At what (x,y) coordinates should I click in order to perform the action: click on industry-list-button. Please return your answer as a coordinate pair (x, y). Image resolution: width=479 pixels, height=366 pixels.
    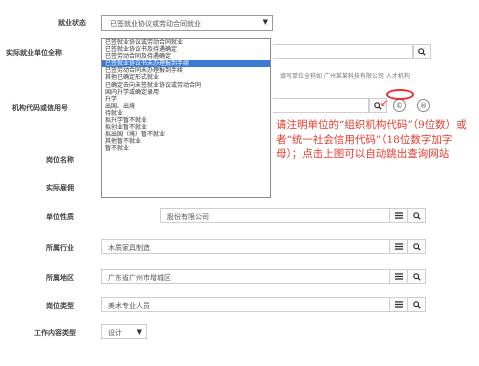
    Looking at the image, I should click on (399, 246).